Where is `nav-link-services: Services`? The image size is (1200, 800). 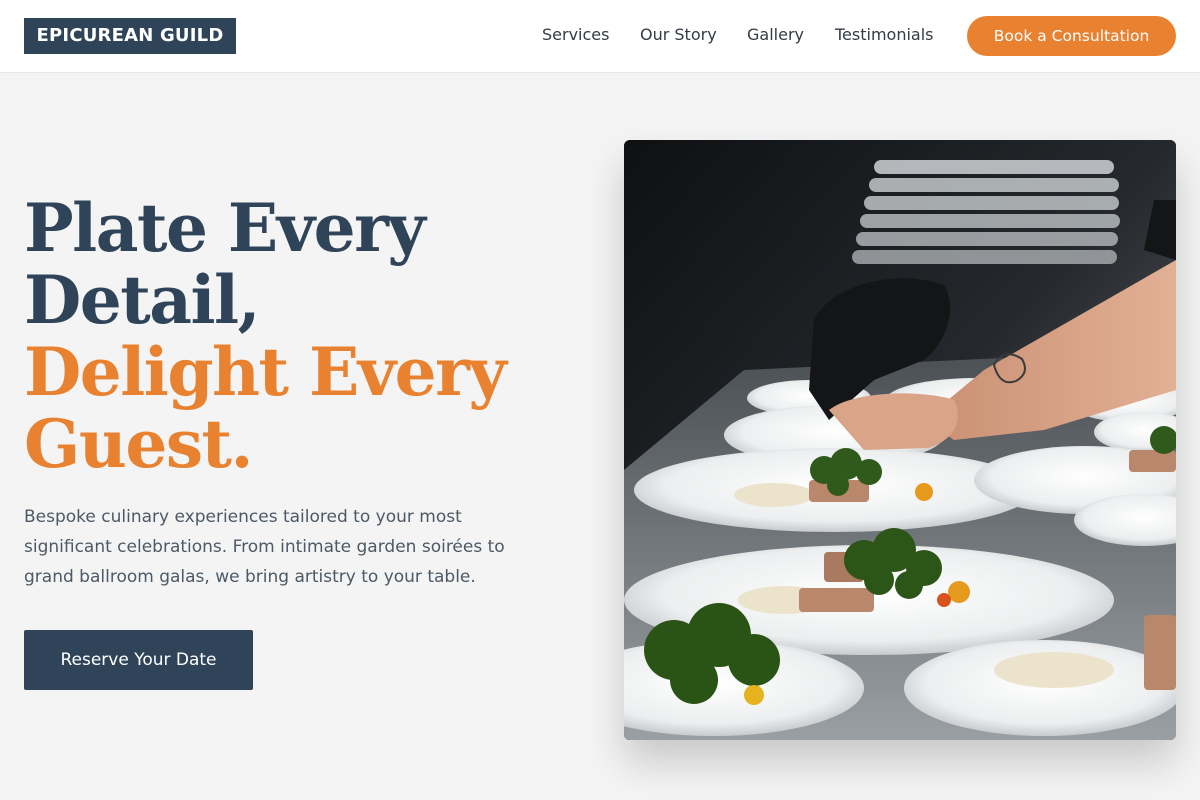 nav-link-services: Services is located at coordinates (575, 35).